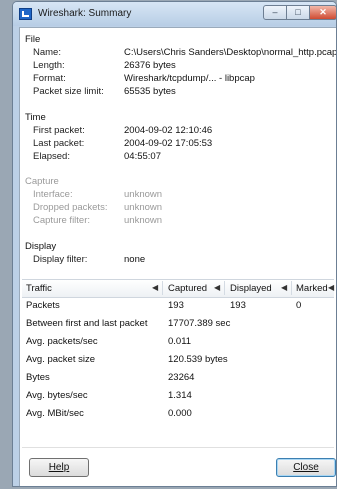  I want to click on traffic-cell: Avg. bytes/sec, so click(57, 395).